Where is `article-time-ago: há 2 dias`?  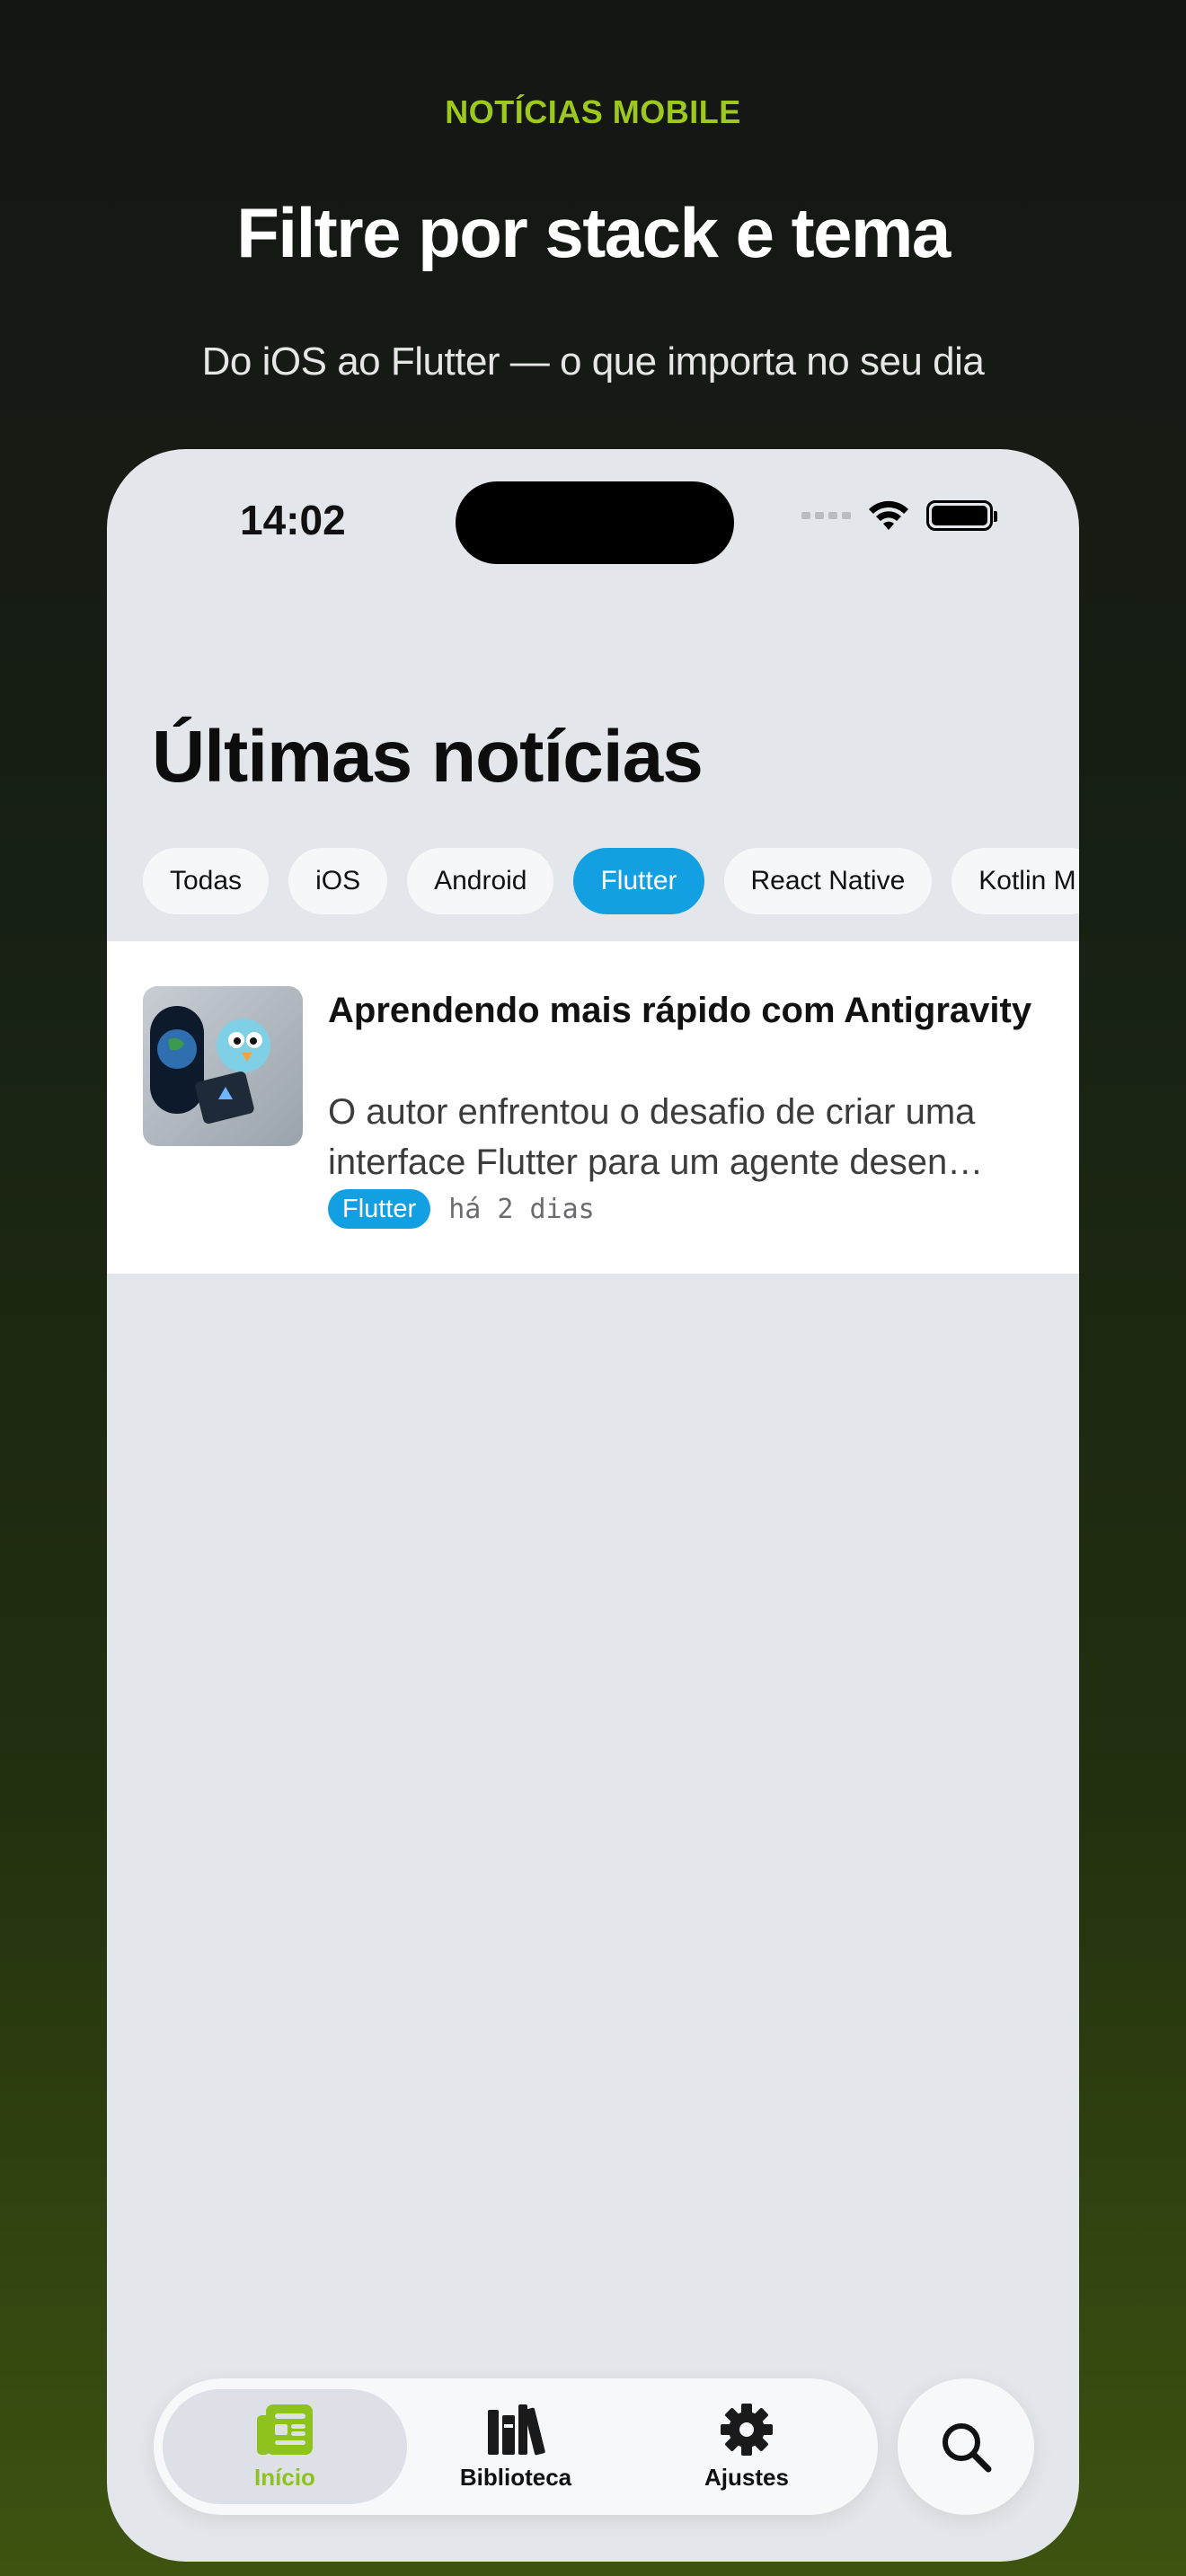 article-time-ago: há 2 dias is located at coordinates (521, 1209).